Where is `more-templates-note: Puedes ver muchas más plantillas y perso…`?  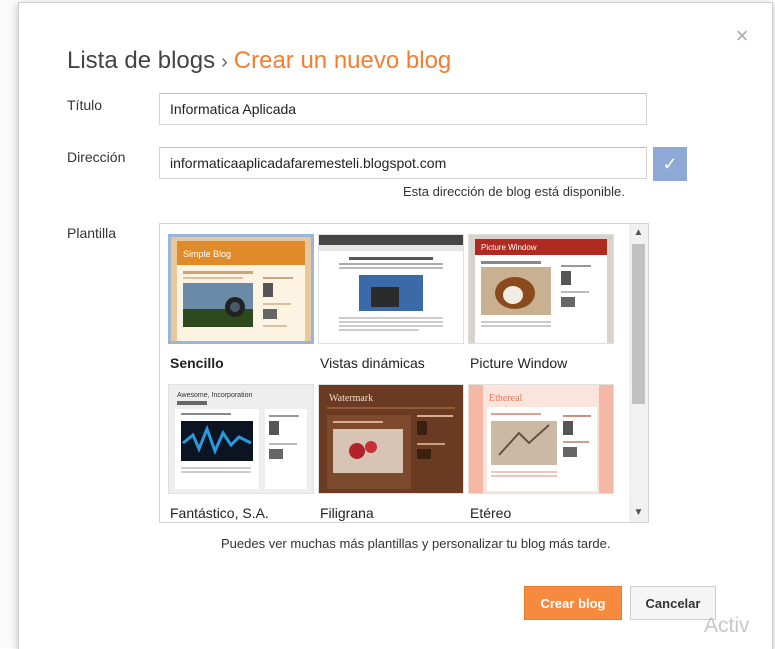
more-templates-note: Puedes ver muchas más plantillas y perso… is located at coordinates (416, 543).